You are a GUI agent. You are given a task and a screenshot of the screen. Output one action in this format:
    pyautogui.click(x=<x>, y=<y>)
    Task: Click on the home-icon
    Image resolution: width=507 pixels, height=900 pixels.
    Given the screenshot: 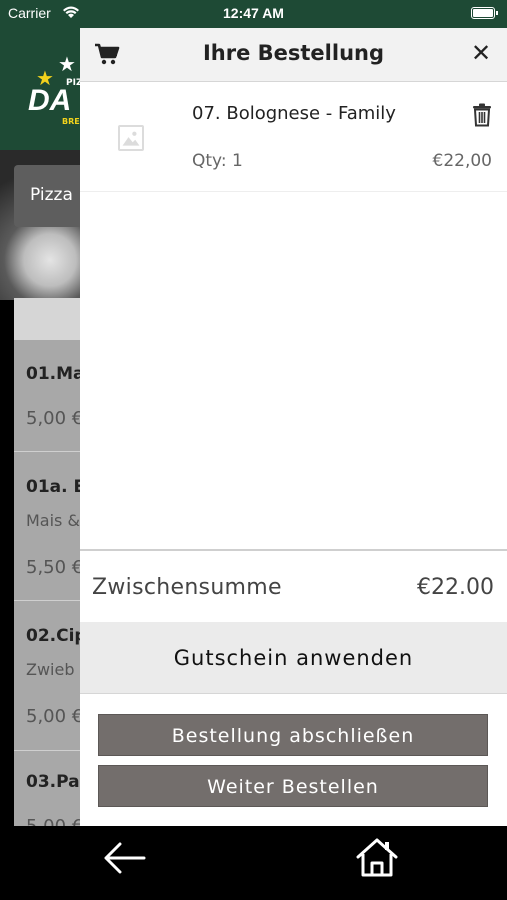 What is the action you would take?
    pyautogui.click(x=377, y=857)
    